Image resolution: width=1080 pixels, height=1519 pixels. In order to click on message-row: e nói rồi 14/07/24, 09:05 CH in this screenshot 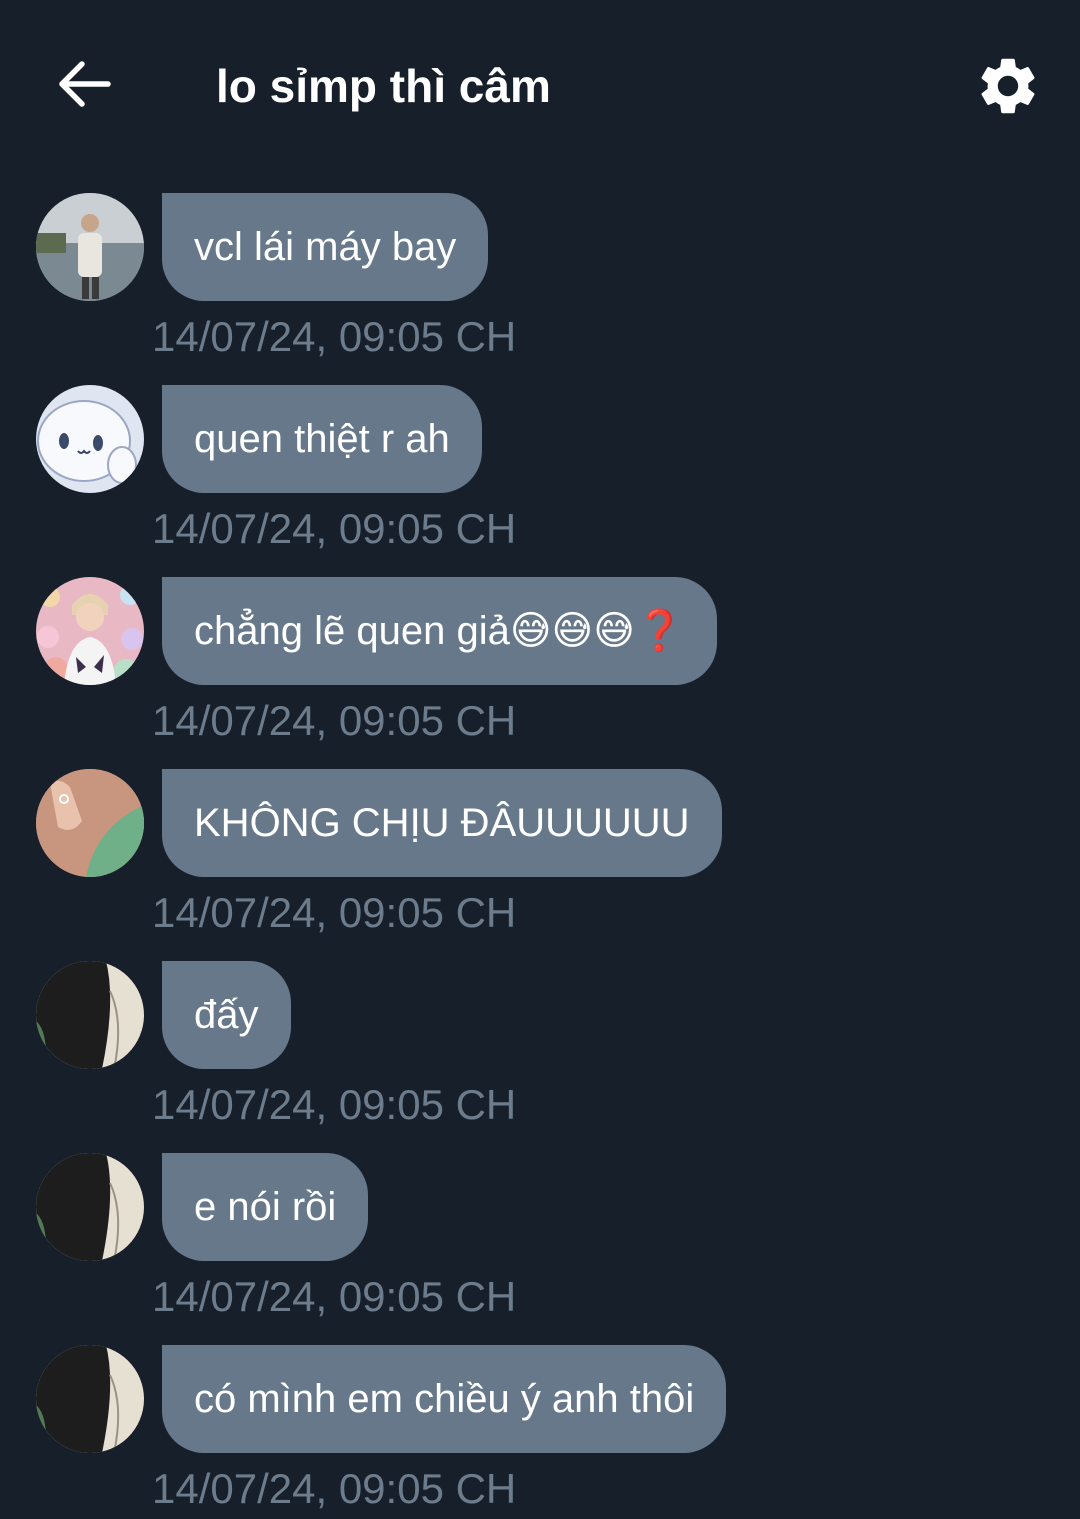, I will do `click(540, 1249)`.